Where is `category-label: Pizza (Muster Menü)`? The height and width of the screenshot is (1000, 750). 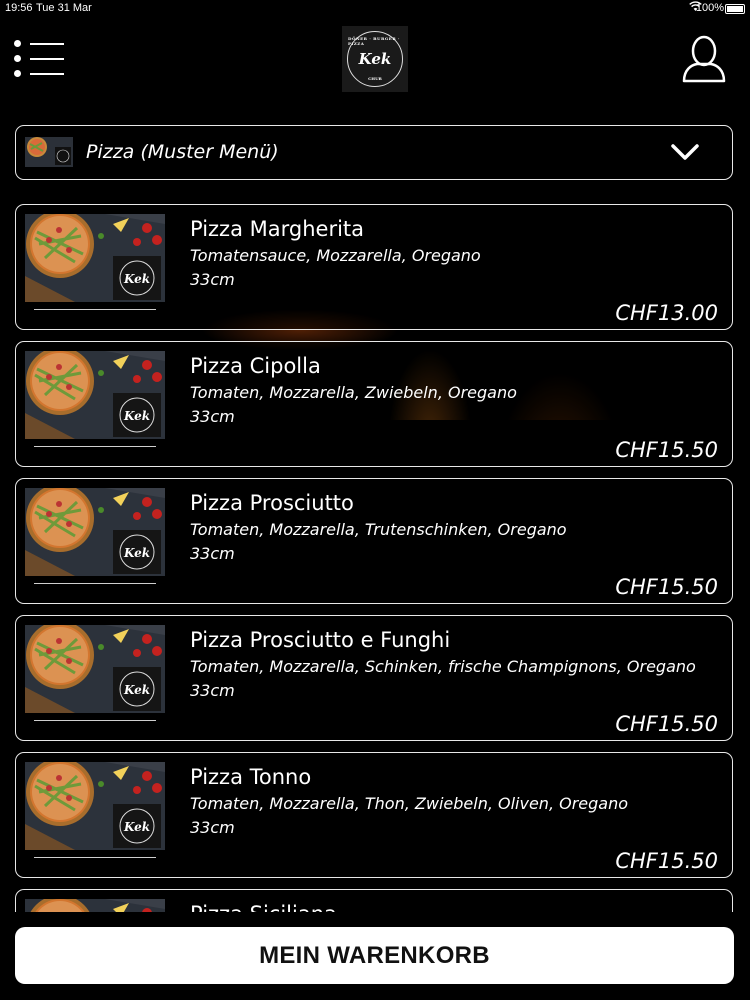 category-label: Pizza (Muster Menü) is located at coordinates (182, 152).